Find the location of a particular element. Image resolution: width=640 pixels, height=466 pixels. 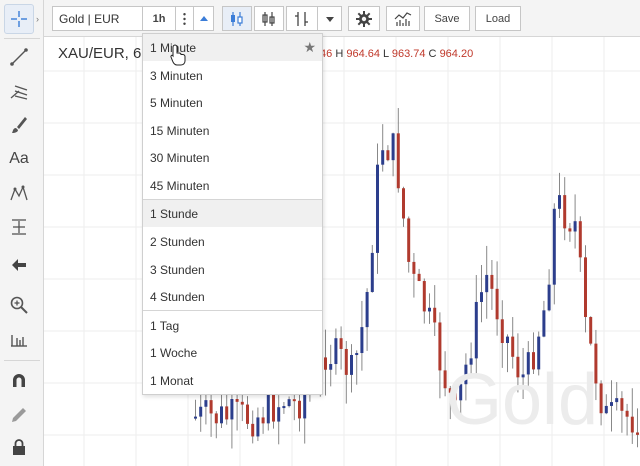

interval-option-45-minutes: 45 Minuten is located at coordinates (232, 185).